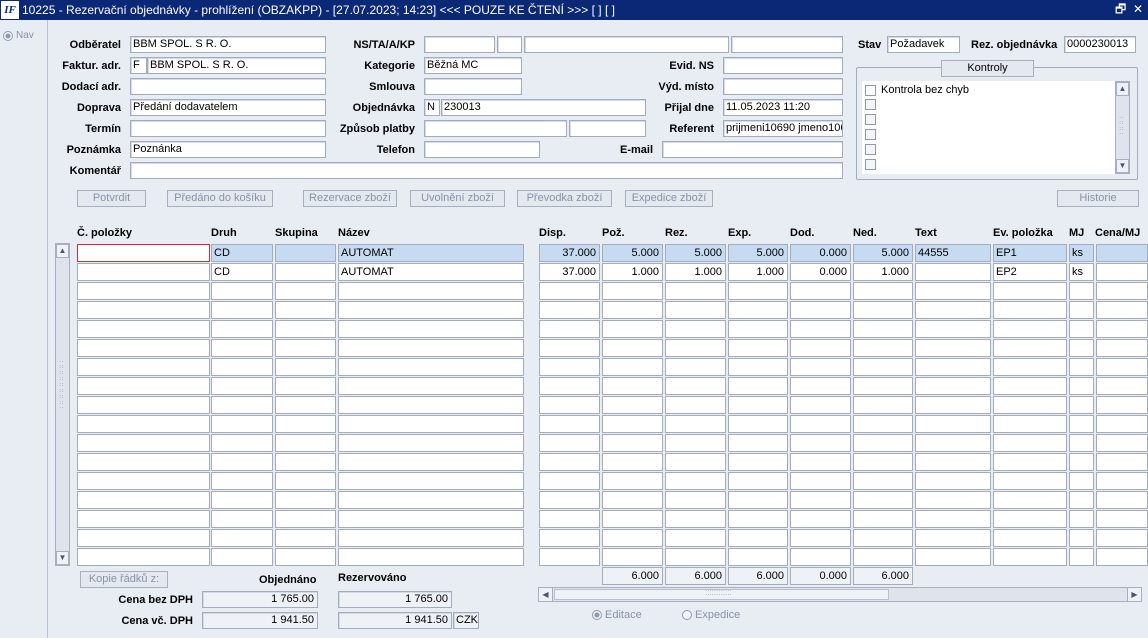  Describe the element at coordinates (1030, 272) in the screenshot. I see `cell-evpol: EP2` at that location.